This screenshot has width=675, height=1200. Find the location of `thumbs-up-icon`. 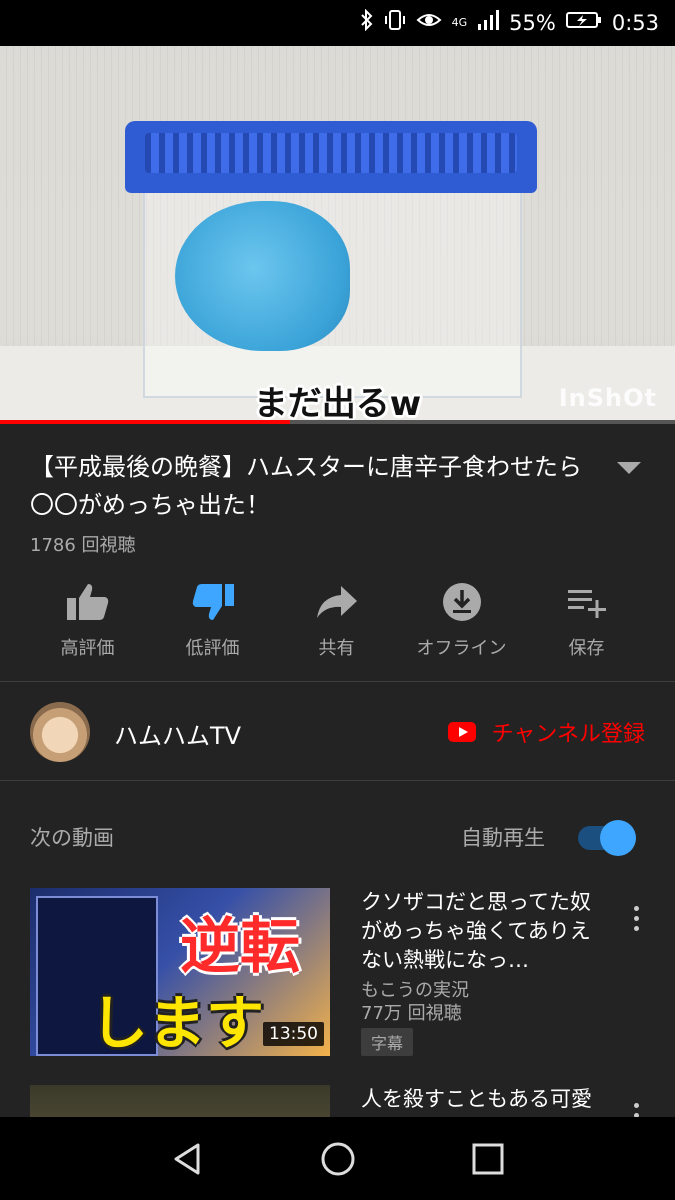

thumbs-up-icon is located at coordinates (87, 602).